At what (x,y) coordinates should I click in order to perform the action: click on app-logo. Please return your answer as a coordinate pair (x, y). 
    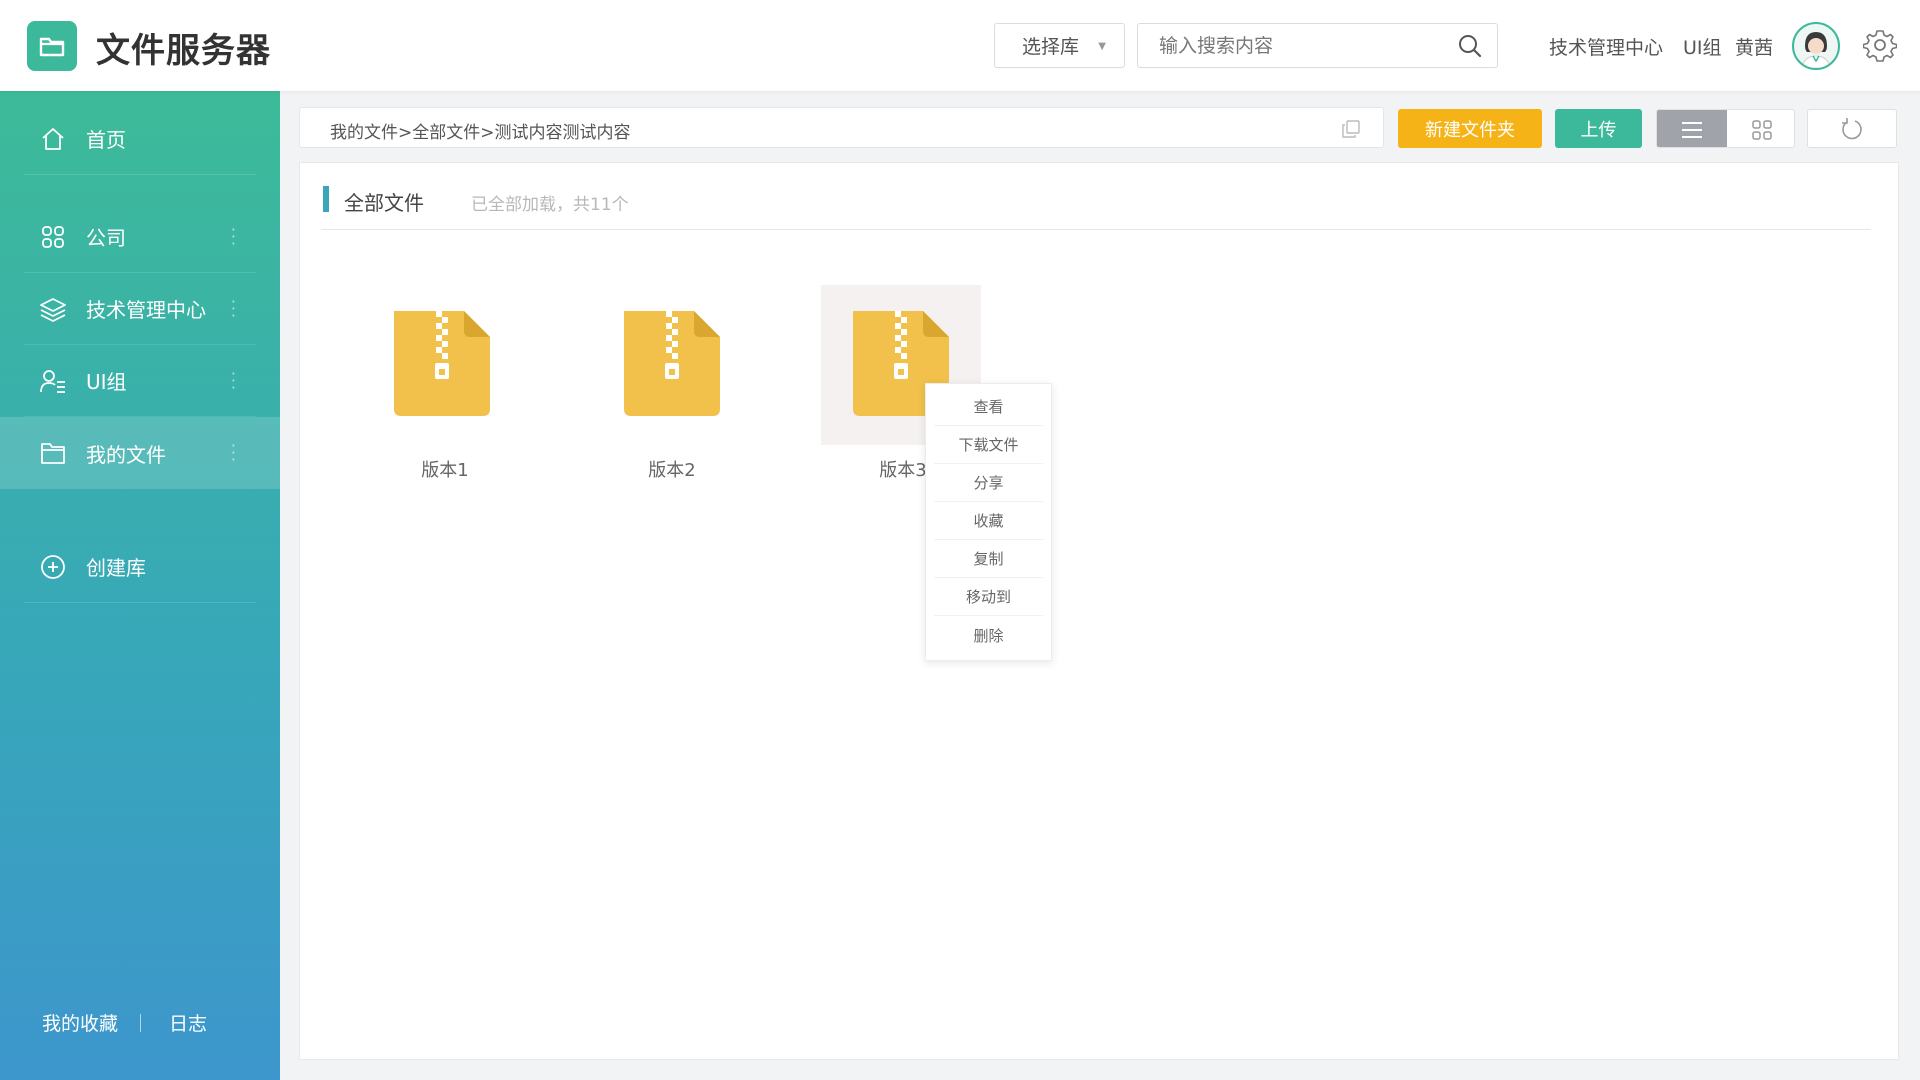
    Looking at the image, I should click on (52, 46).